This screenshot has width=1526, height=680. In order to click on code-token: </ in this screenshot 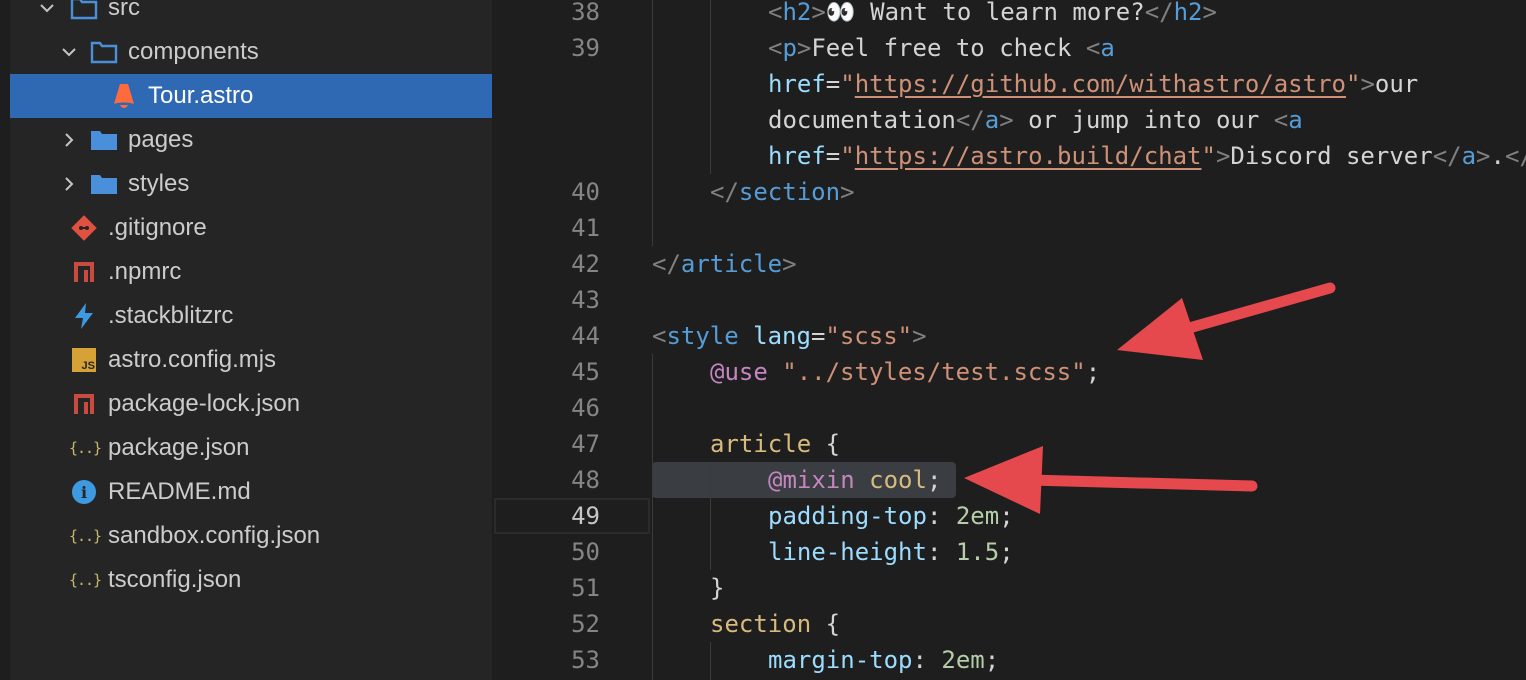, I will do `click(1159, 13)`.